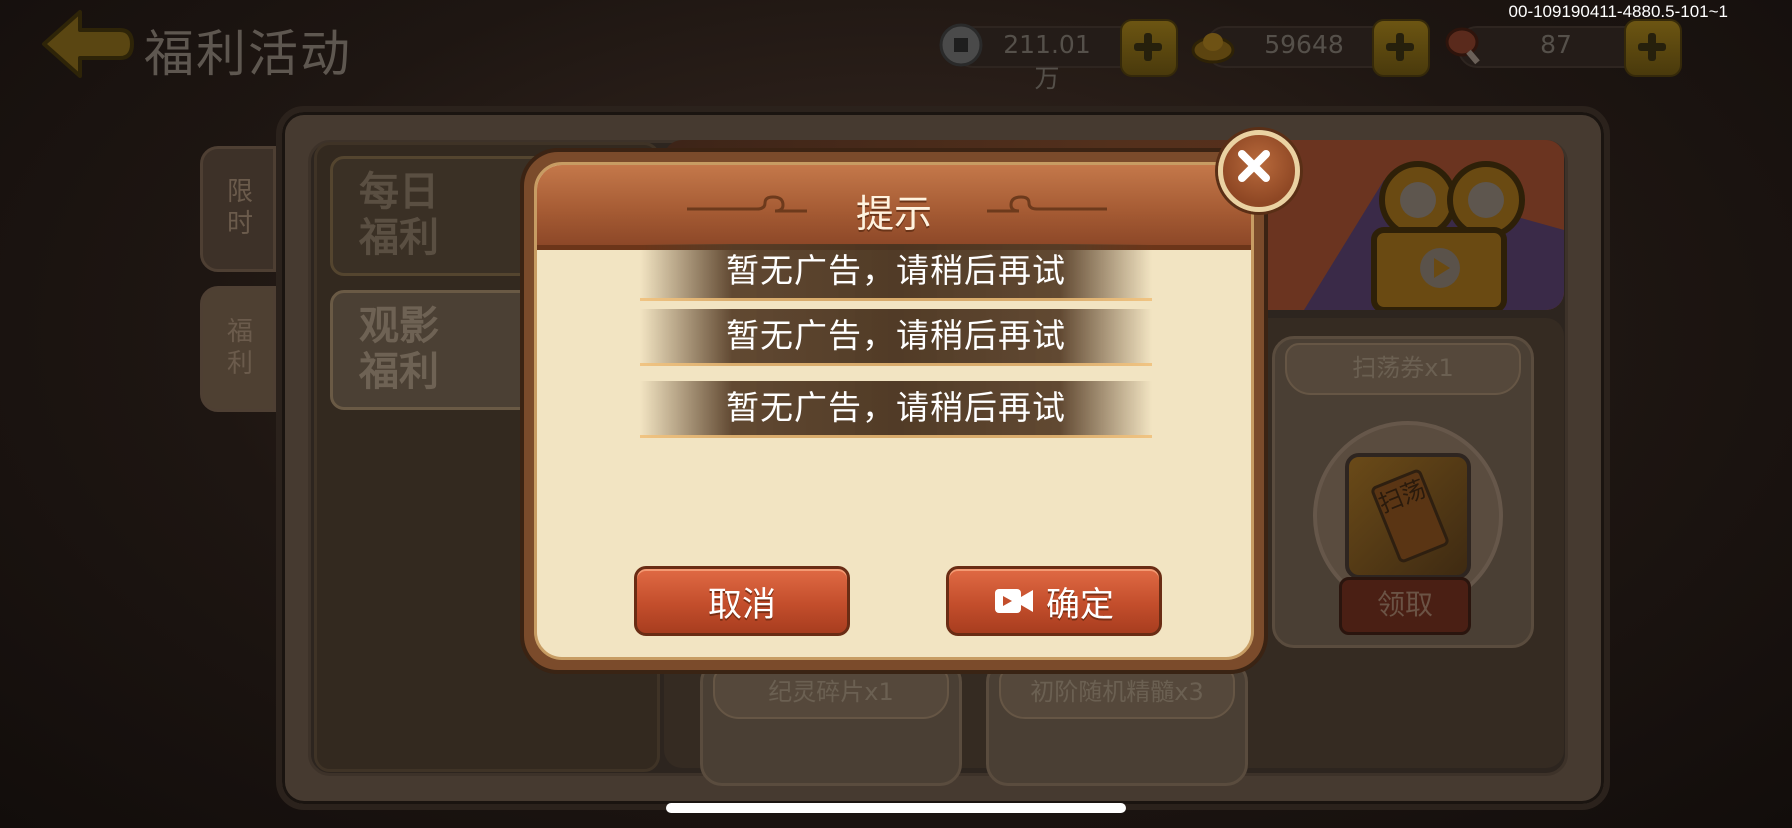 Image resolution: width=1792 pixels, height=828 pixels. I want to click on copper-value: 211.01万, so click(1047, 61).